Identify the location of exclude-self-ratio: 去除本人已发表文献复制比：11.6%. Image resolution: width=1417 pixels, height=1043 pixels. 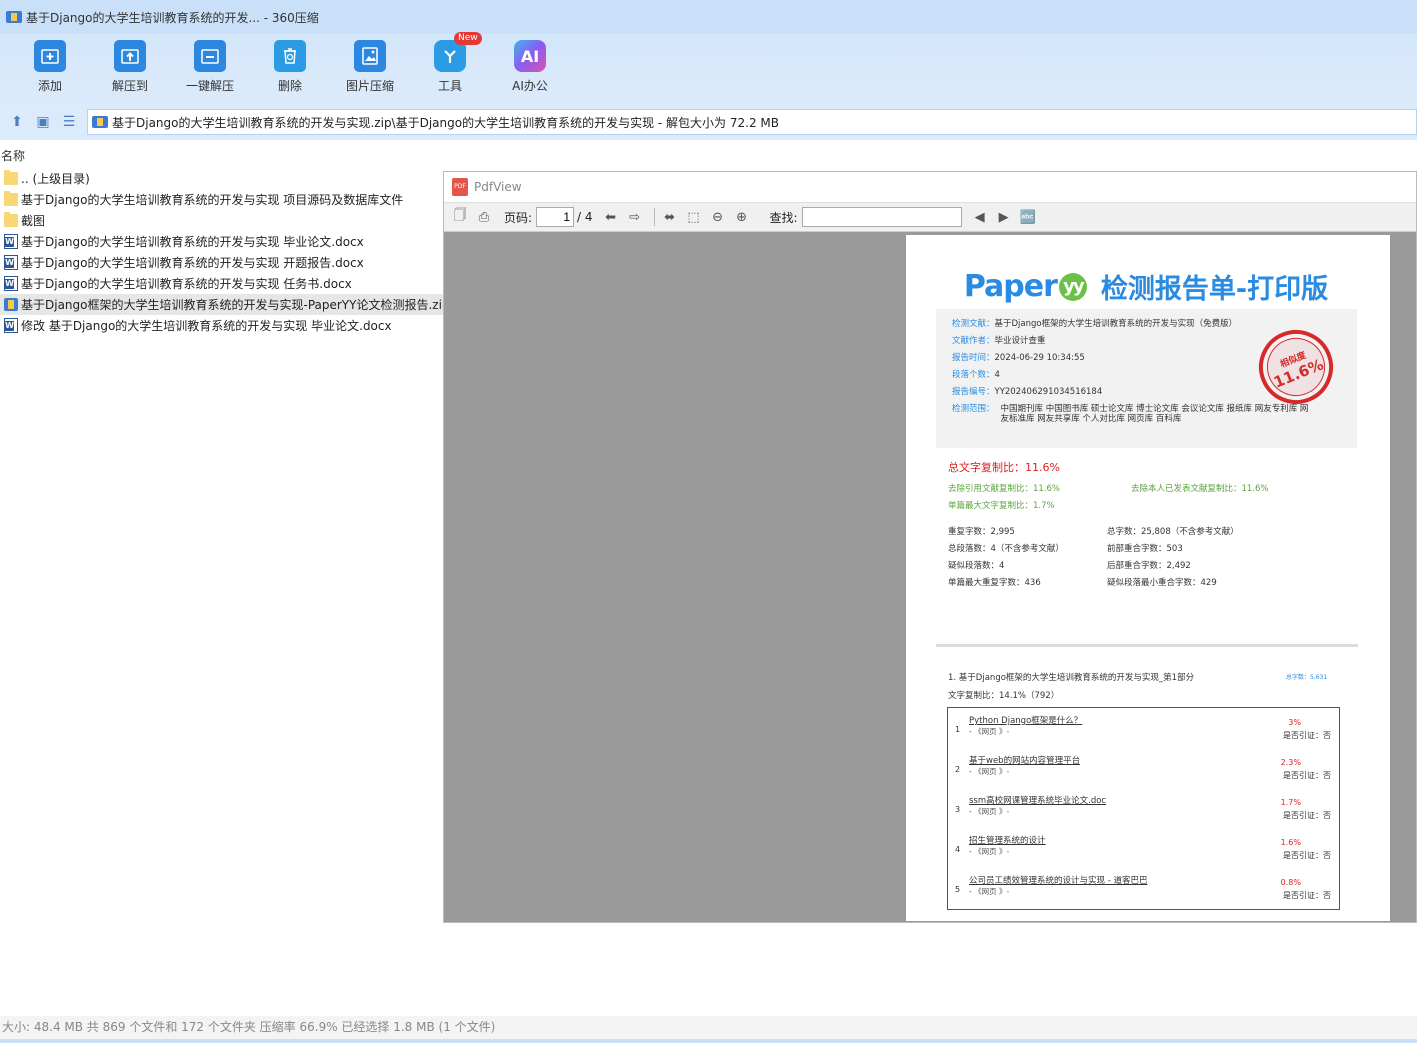
(1200, 489).